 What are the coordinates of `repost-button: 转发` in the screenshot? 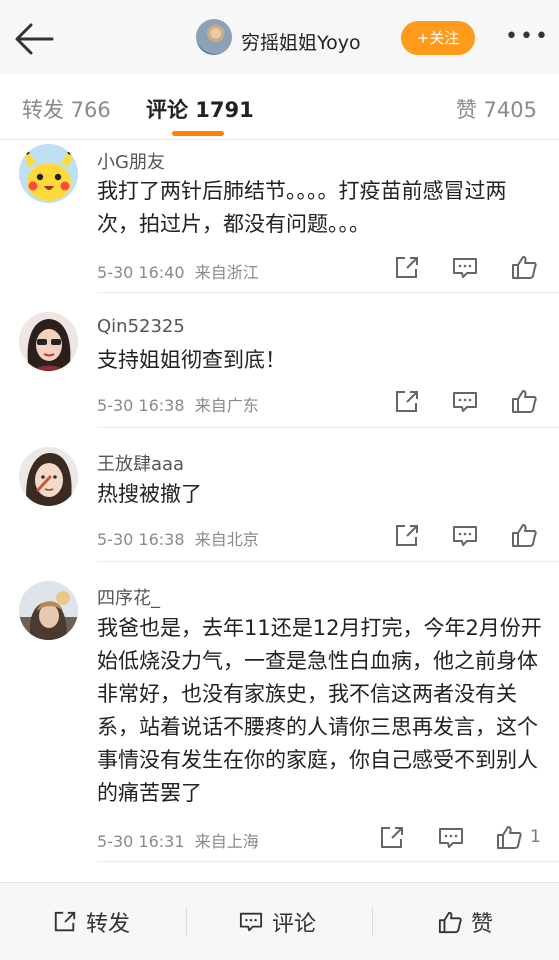 It's located at (91, 921).